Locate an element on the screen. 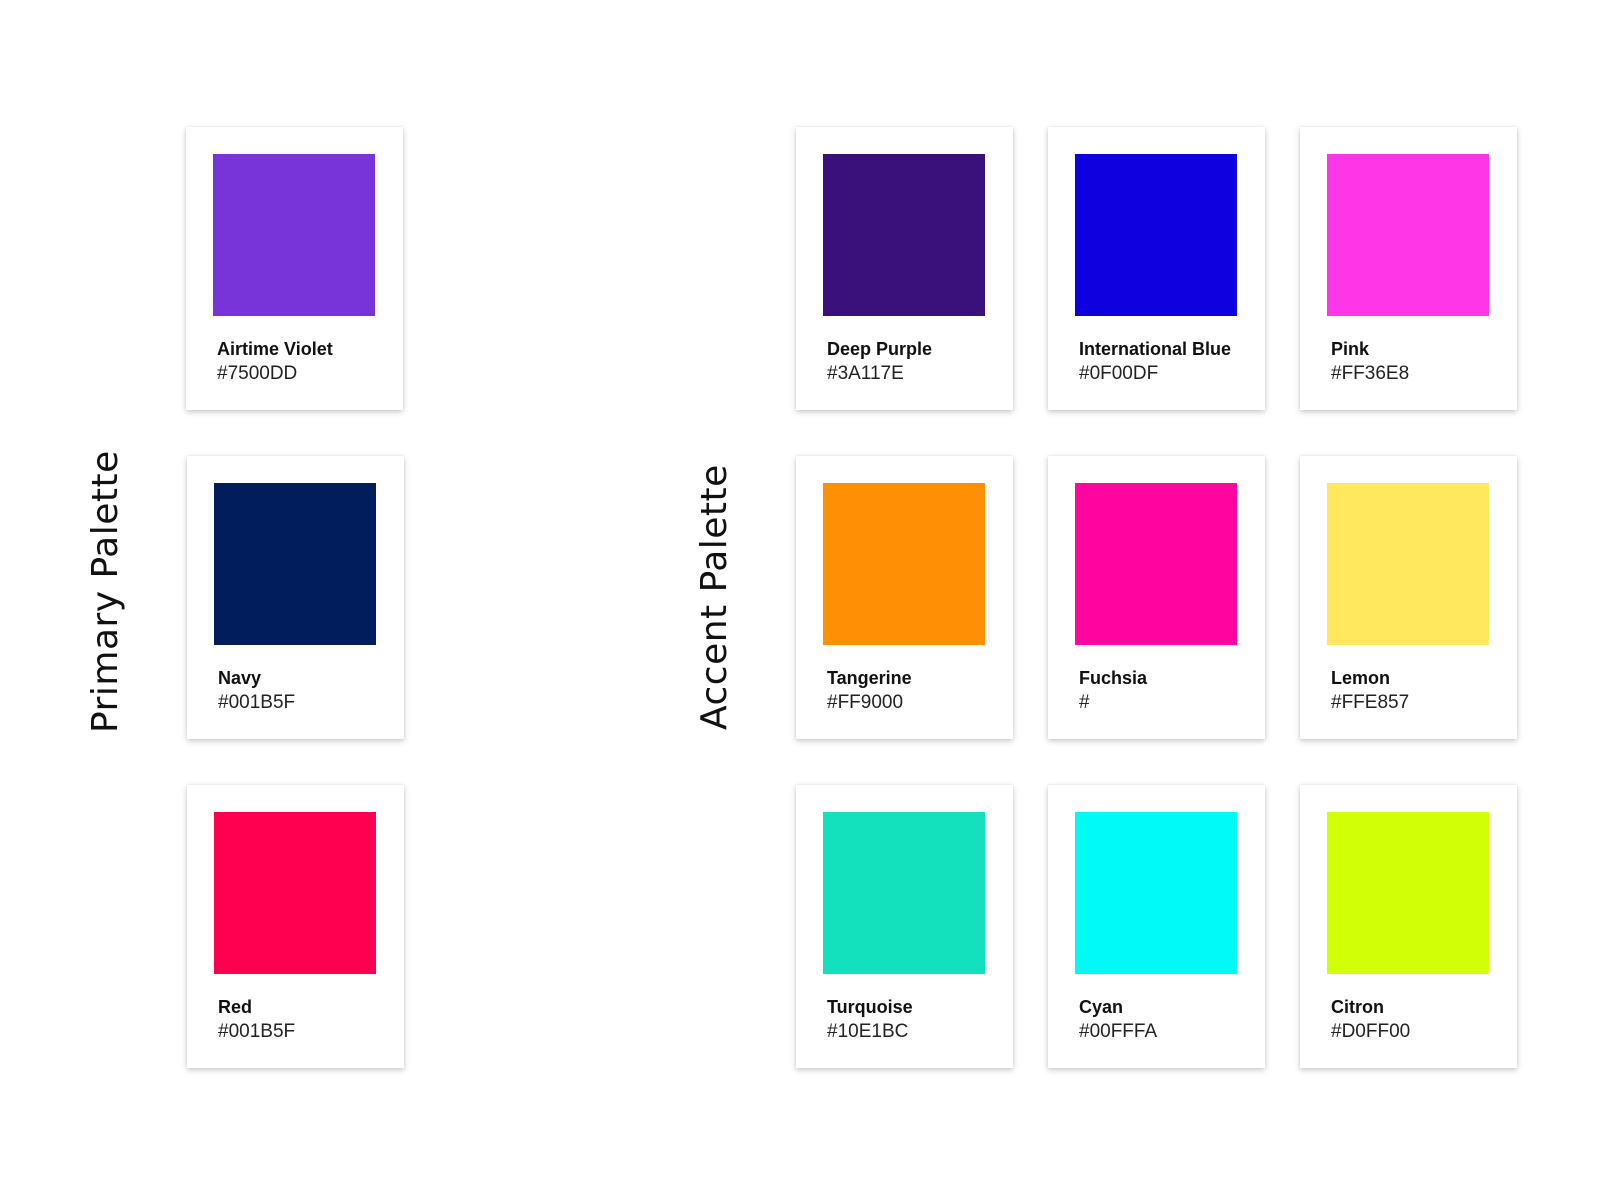  swatch-hex: #D0FF00 is located at coordinates (1371, 1031).